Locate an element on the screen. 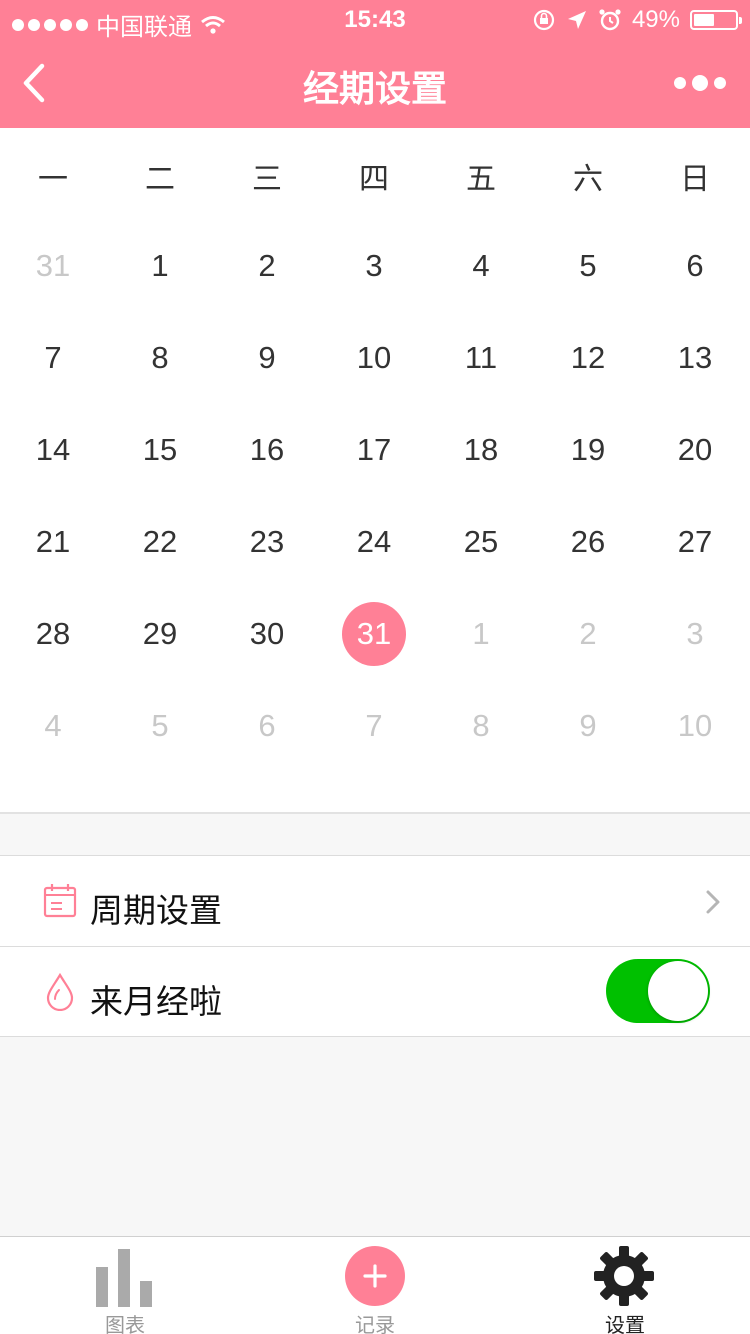 This screenshot has height=1334, width=750. tab-chart: 图表 is located at coordinates (125, 1285).